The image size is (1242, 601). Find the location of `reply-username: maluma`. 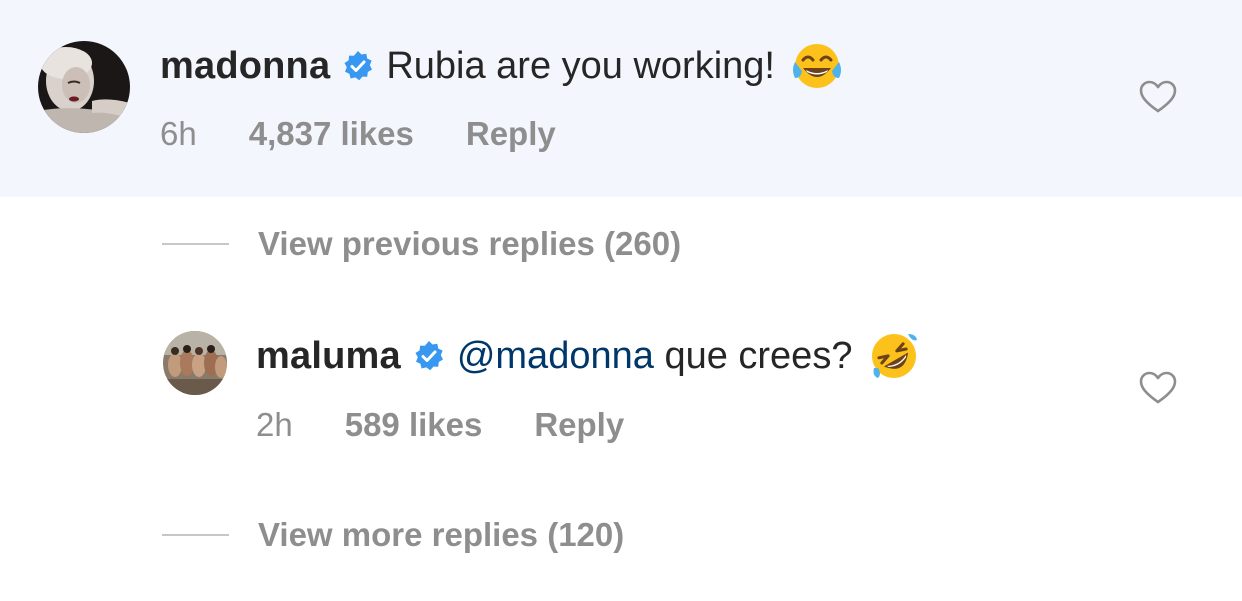

reply-username: maluma is located at coordinates (328, 356).